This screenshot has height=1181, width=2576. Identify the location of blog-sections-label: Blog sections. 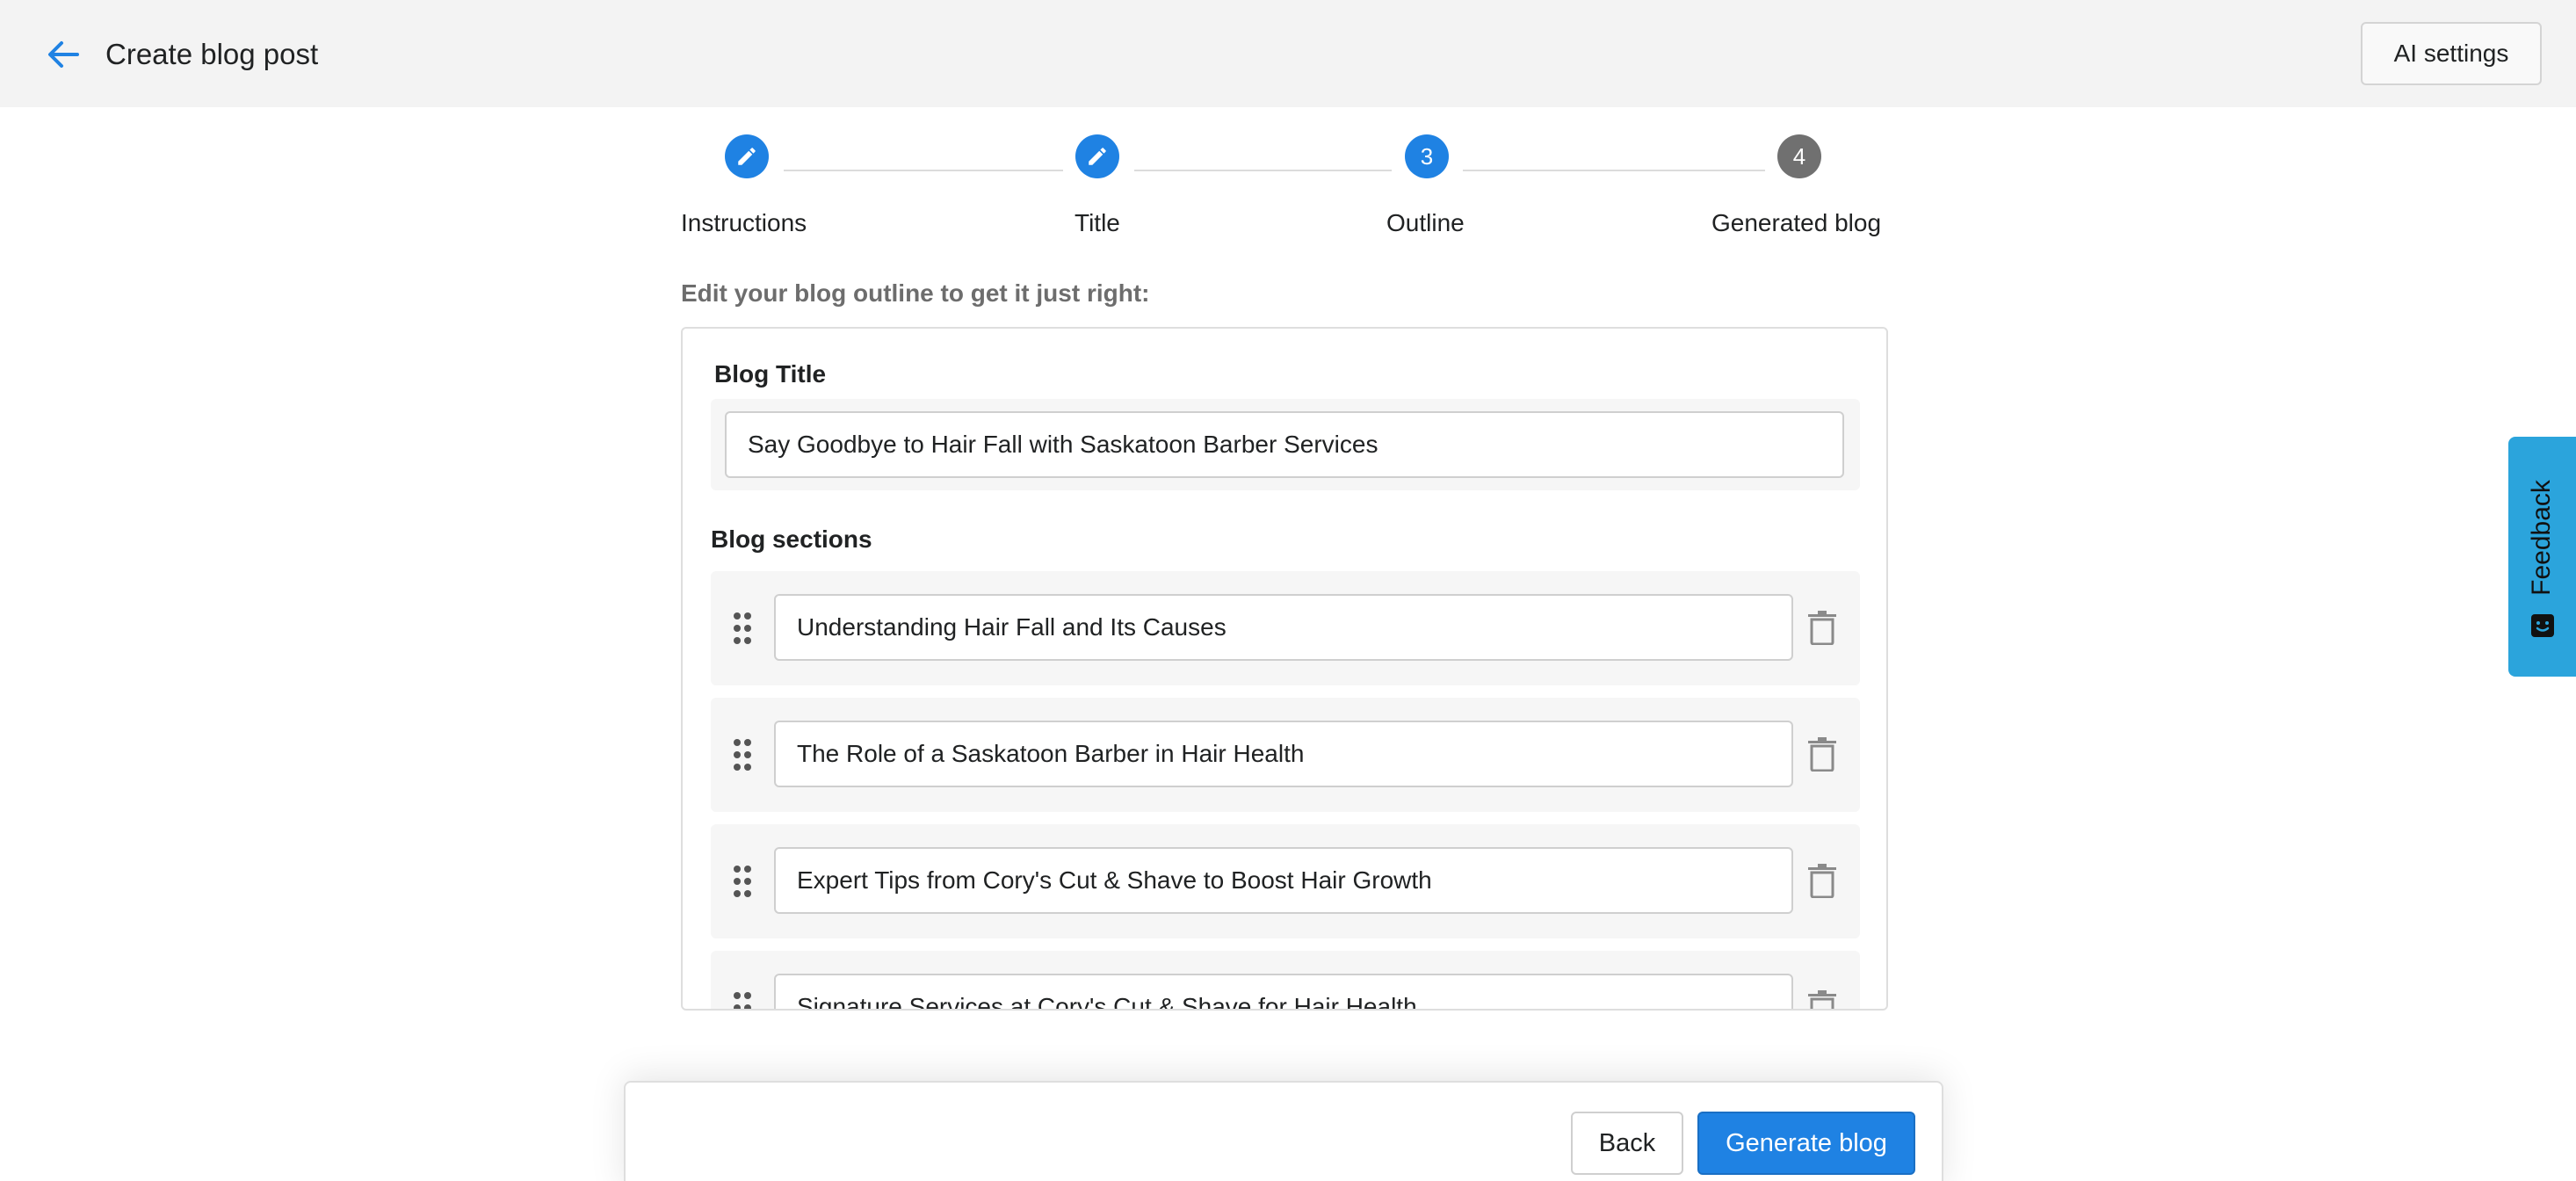
(791, 539).